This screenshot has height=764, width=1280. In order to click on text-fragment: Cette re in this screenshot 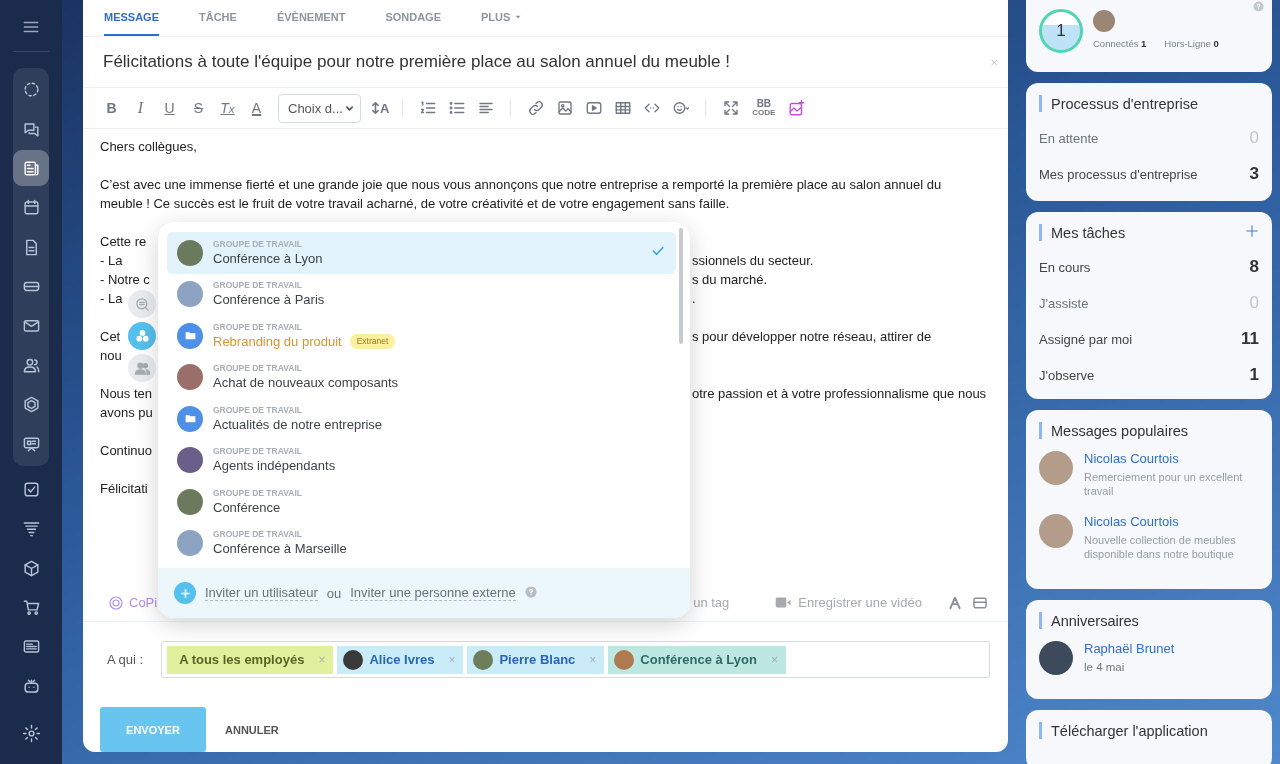, I will do `click(123, 242)`.